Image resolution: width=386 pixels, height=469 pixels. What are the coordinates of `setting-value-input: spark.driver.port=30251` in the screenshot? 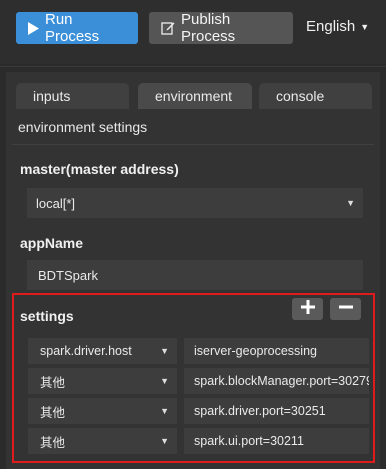 It's located at (276, 411).